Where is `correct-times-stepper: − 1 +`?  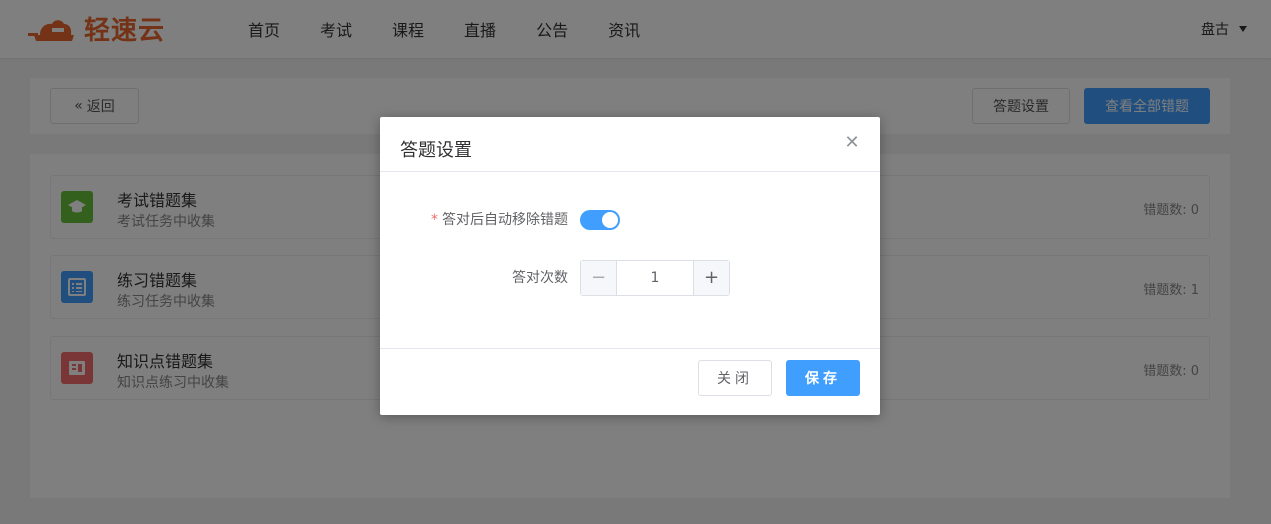
correct-times-stepper: − 1 + is located at coordinates (655, 278).